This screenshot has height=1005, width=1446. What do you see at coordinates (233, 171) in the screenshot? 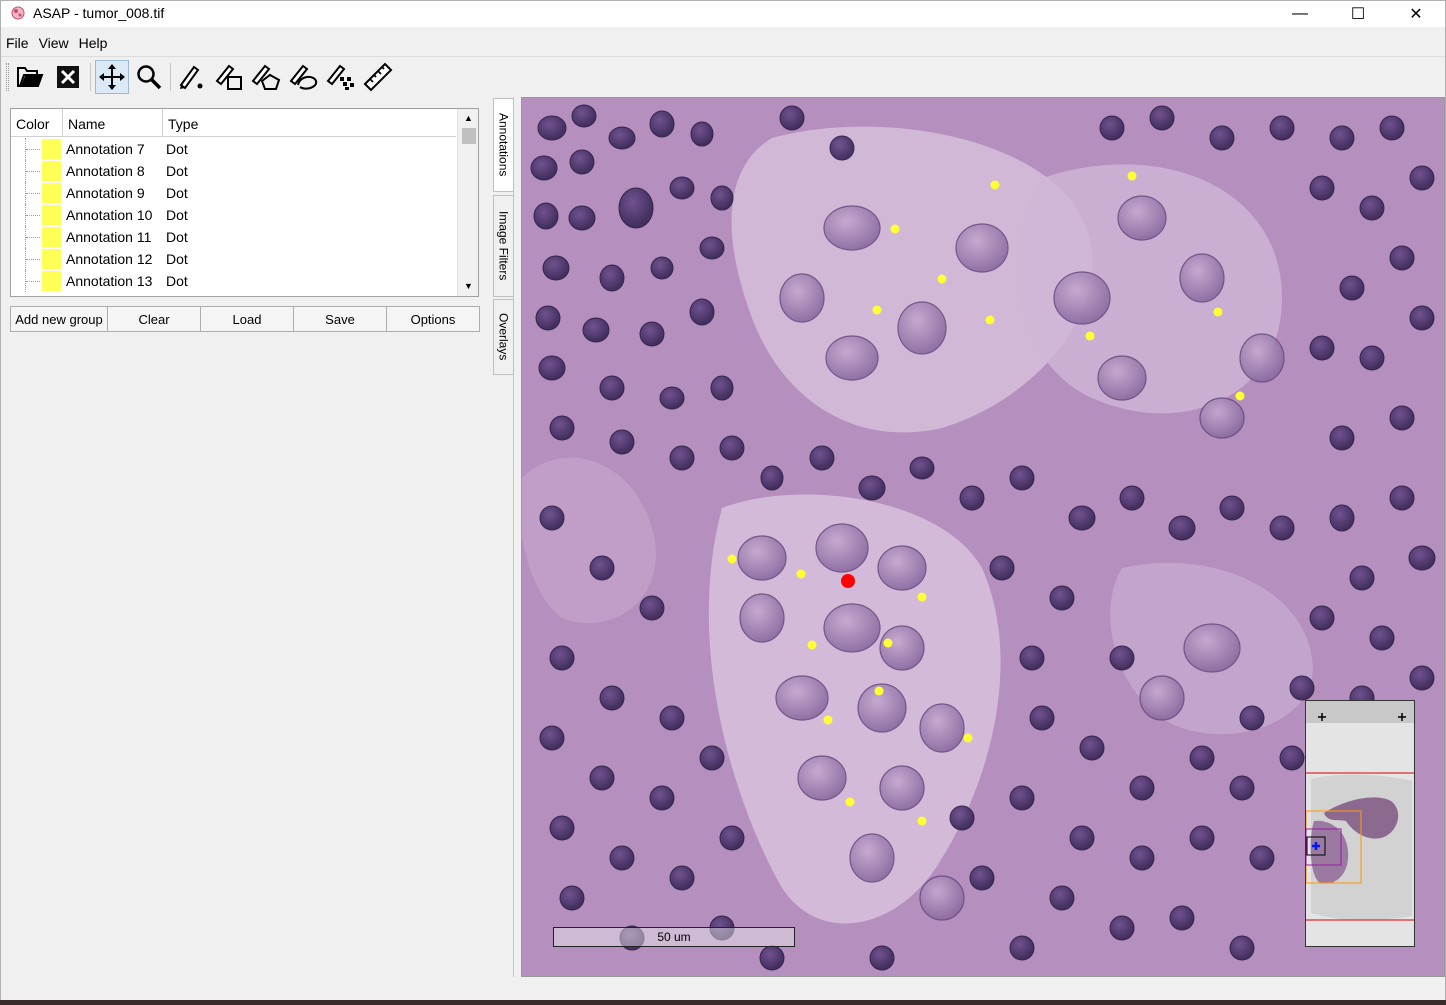
I see `annotation-row: Annotation 8 Dot` at bounding box center [233, 171].